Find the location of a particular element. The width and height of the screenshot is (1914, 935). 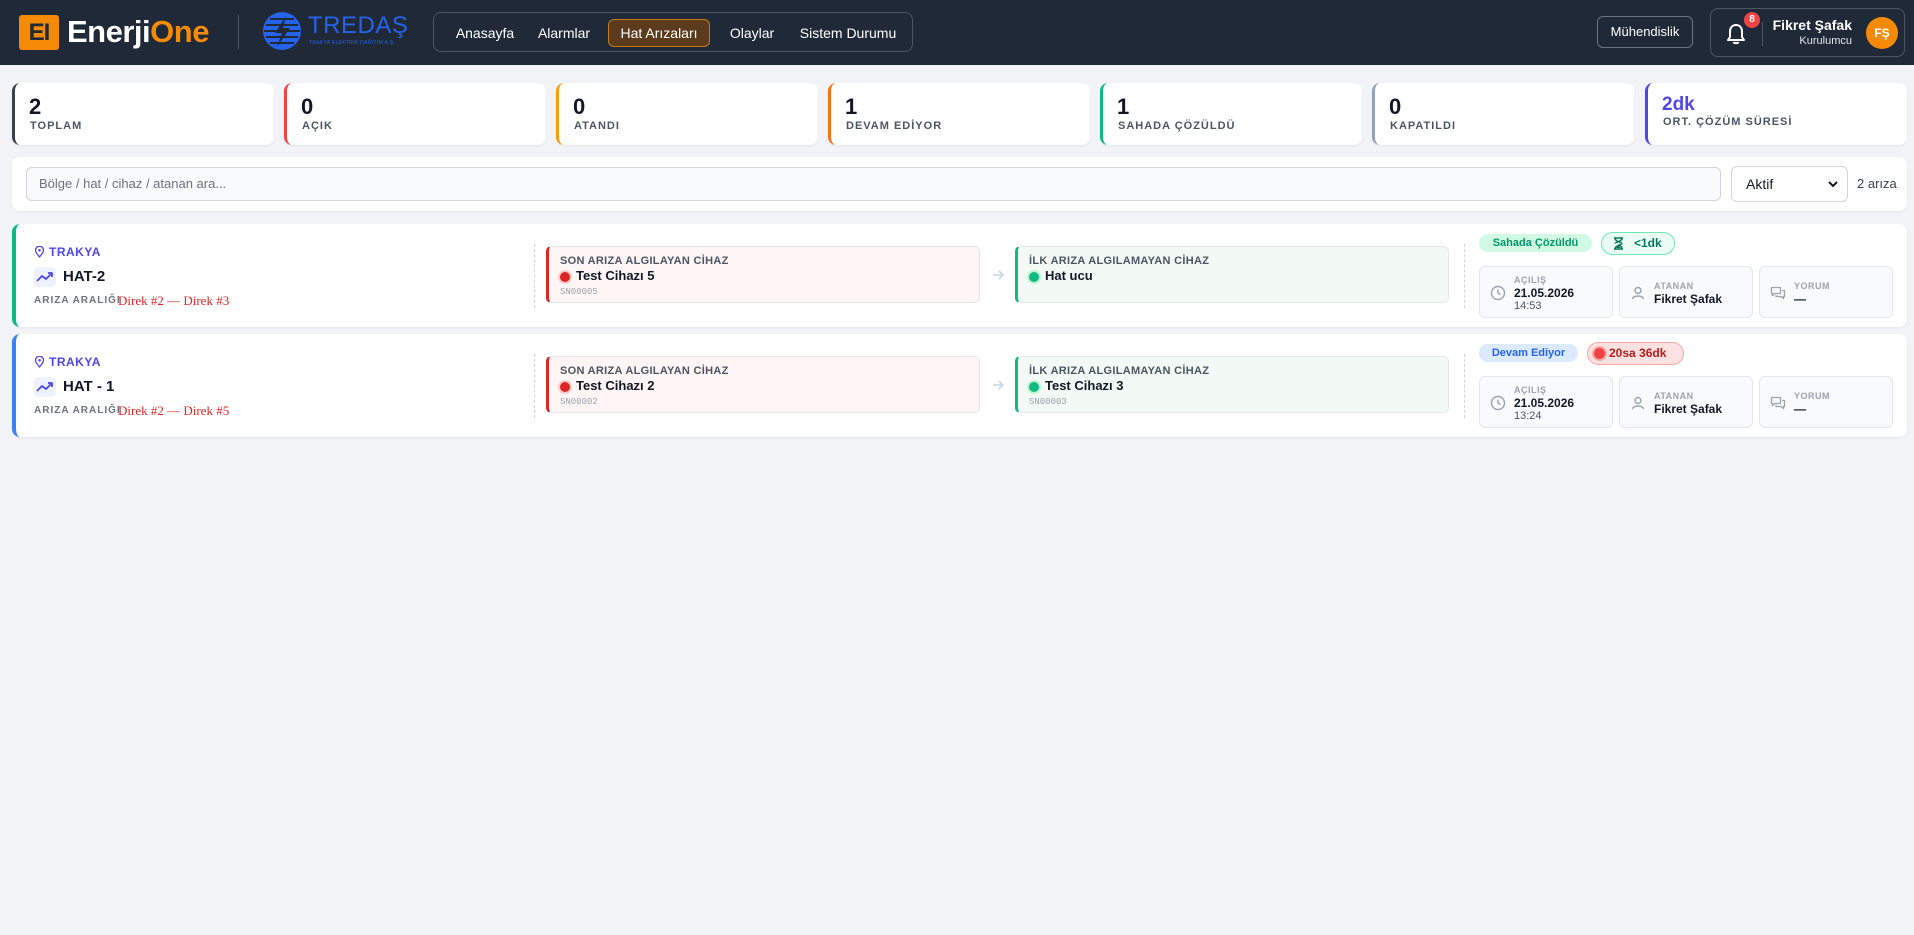

stat-card-assigned: 0 ATANDI is located at coordinates (687, 114).